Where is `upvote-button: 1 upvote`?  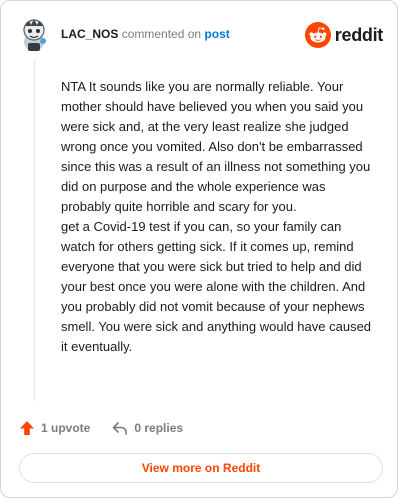
upvote-button: 1 upvote is located at coordinates (54, 428).